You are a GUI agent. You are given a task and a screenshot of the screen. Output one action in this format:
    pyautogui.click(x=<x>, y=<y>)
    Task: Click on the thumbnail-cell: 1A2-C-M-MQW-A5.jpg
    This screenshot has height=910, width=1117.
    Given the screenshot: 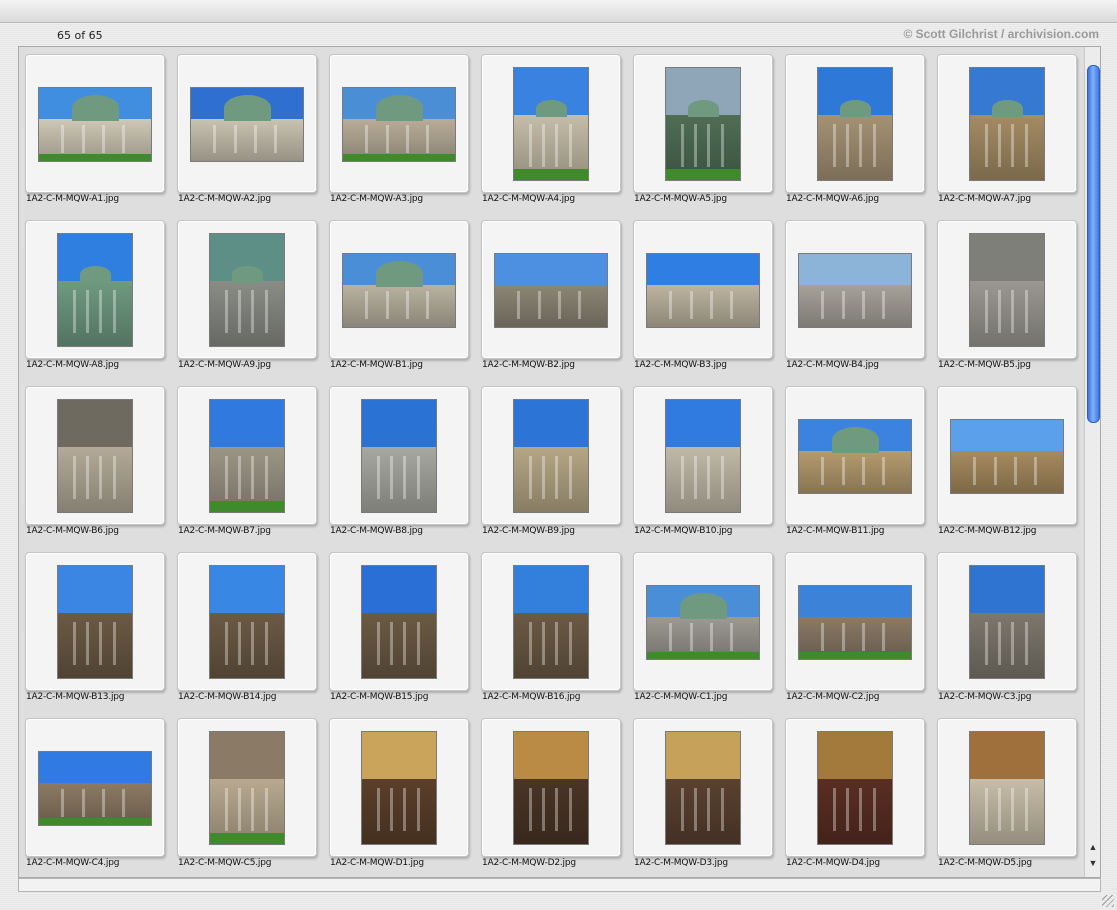 What is the action you would take?
    pyautogui.click(x=703, y=130)
    